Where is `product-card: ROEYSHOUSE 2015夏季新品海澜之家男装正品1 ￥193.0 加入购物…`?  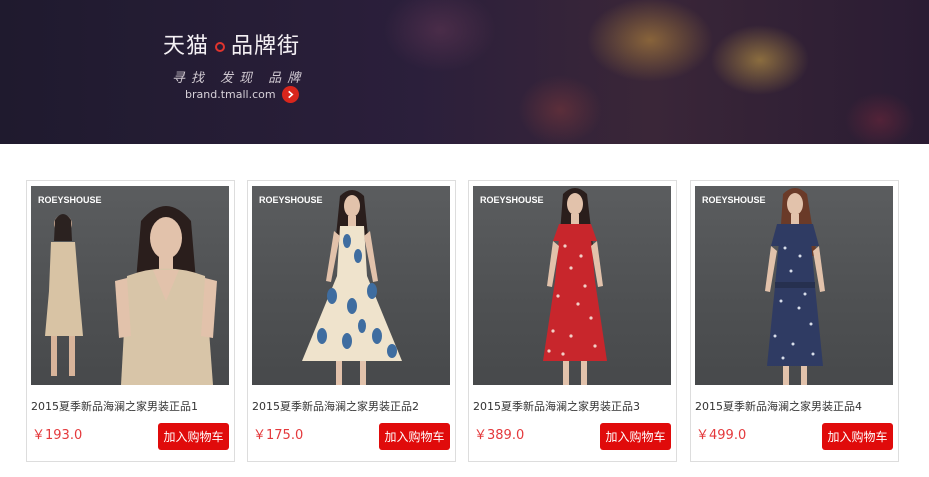 product-card: ROEYSHOUSE 2015夏季新品海澜之家男装正品1 ￥193.0 加入购物… is located at coordinates (130, 321).